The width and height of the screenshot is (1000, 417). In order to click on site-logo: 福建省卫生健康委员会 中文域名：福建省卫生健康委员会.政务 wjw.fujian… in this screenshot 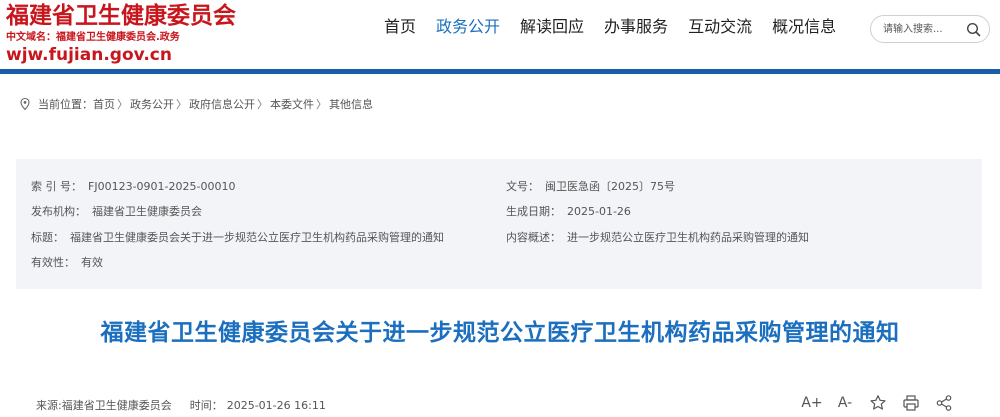, I will do `click(121, 33)`.